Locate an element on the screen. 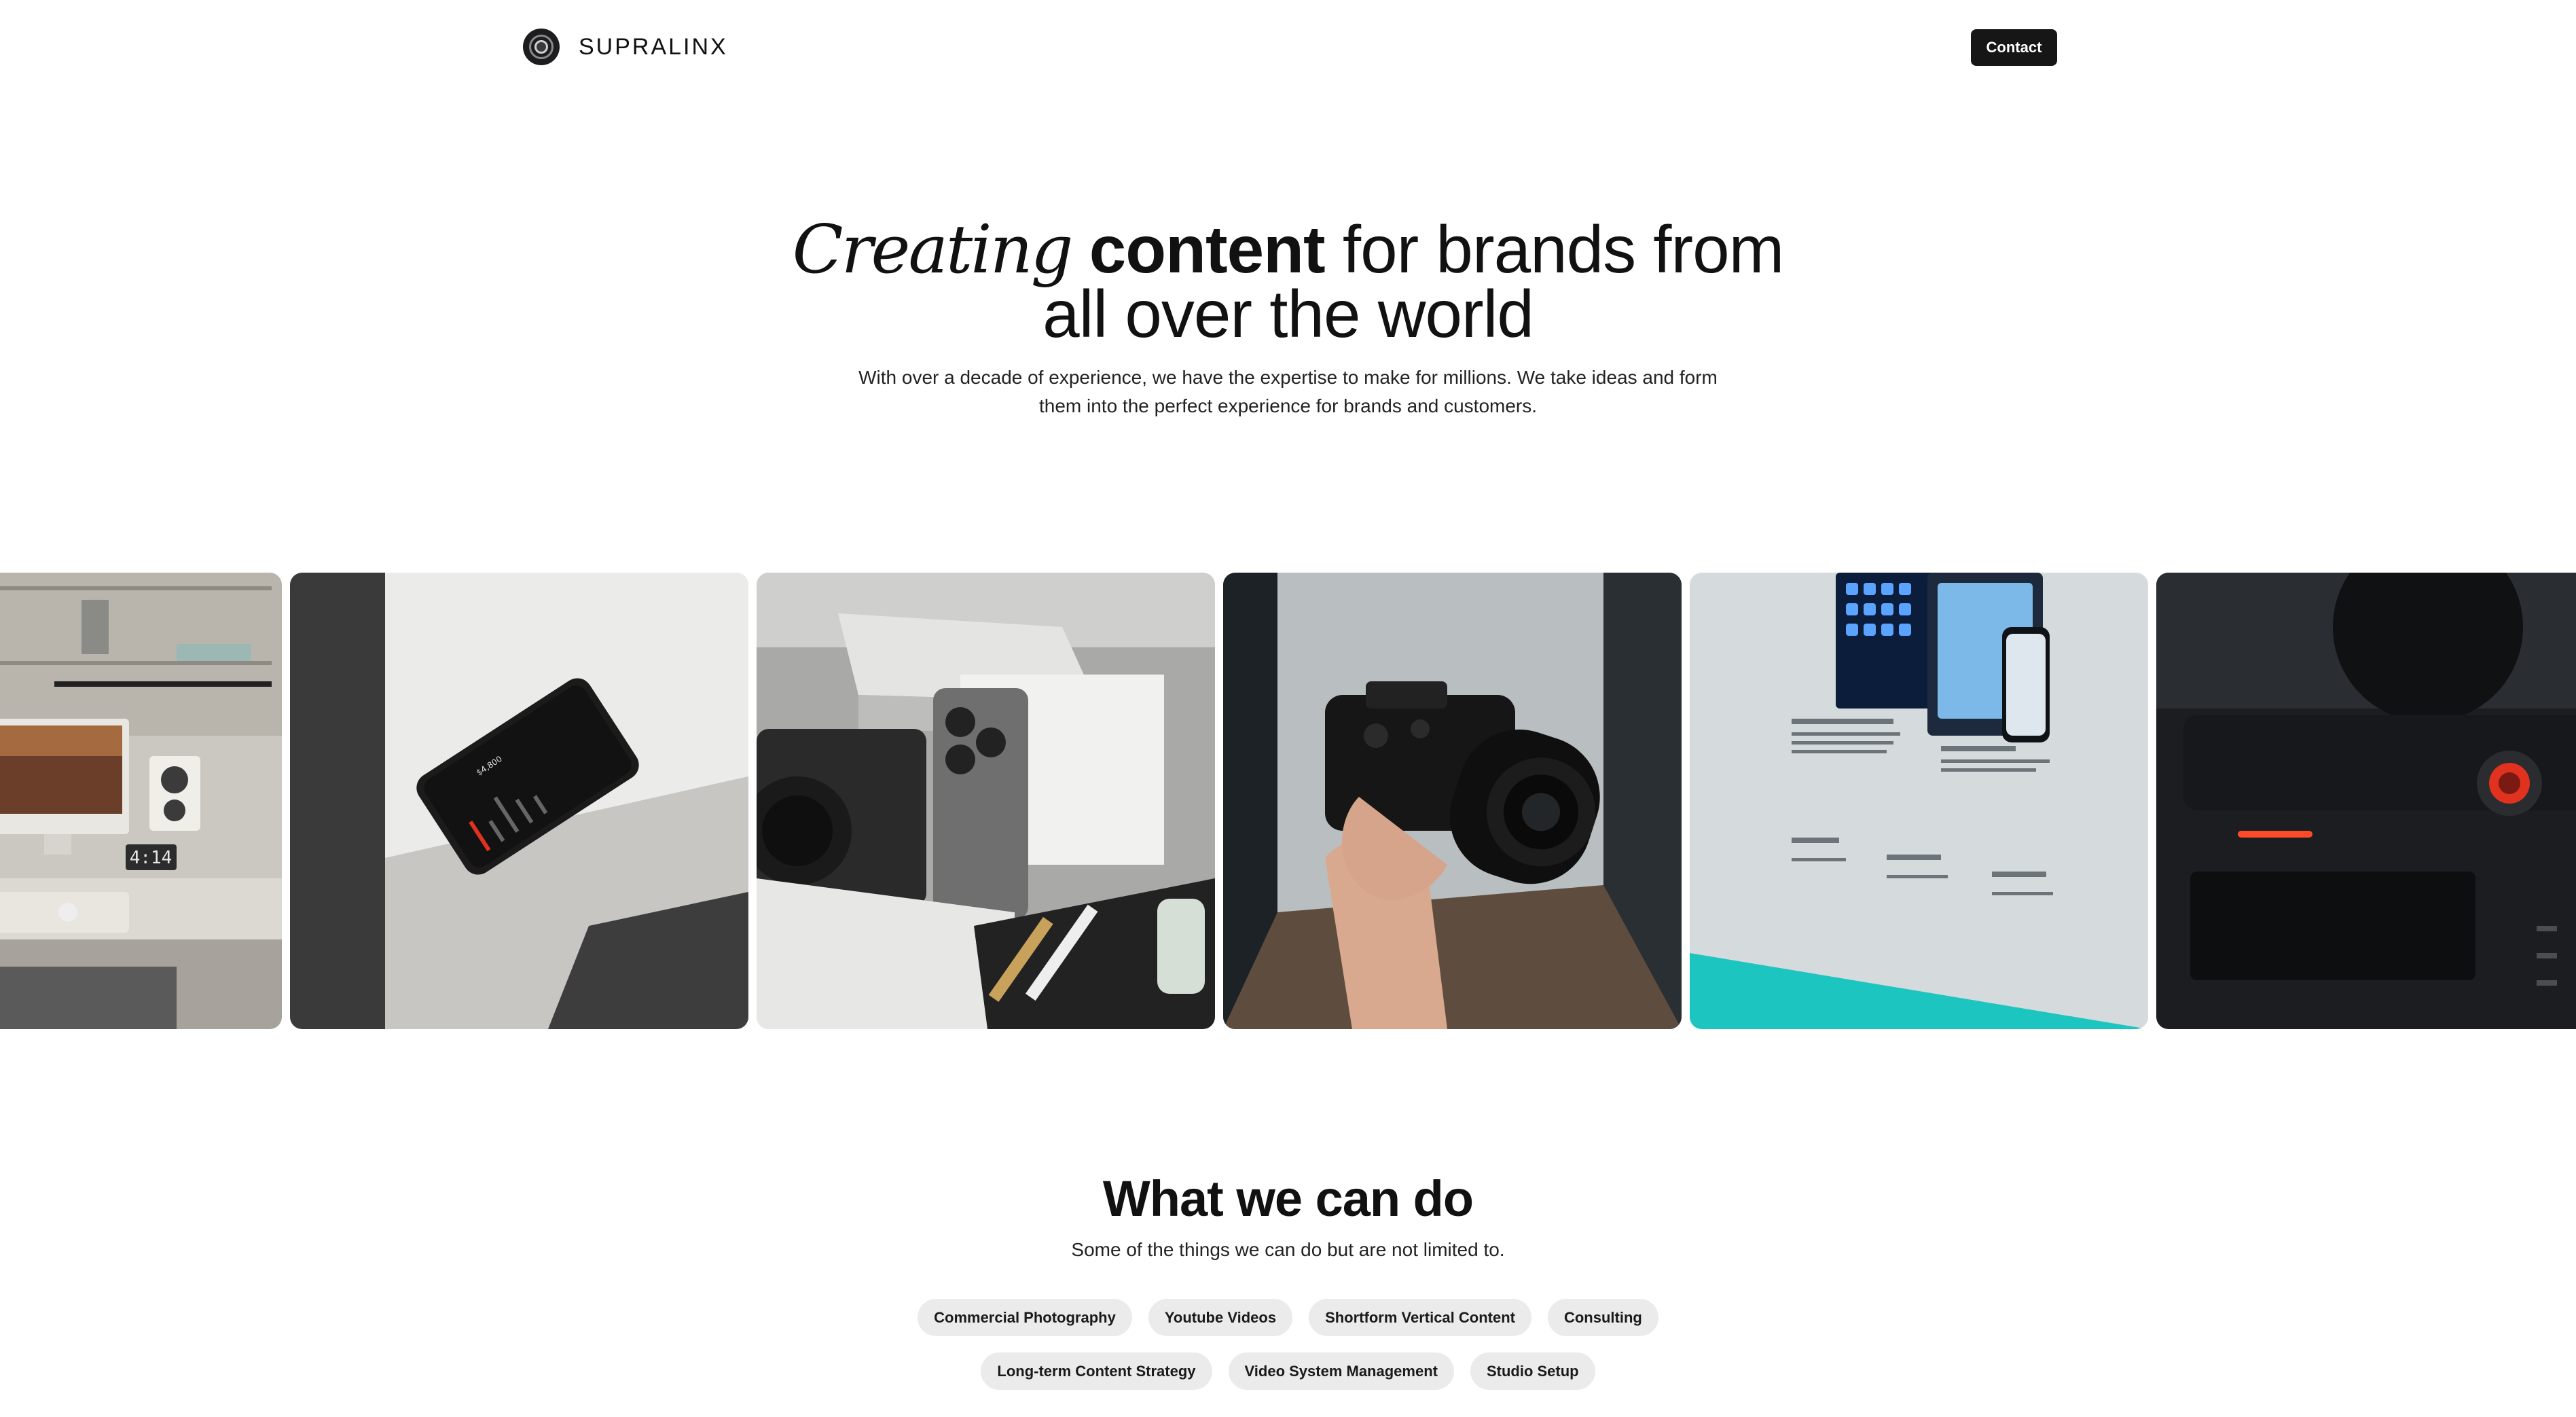 The width and height of the screenshot is (2576, 1417). svg-text: 4:14 is located at coordinates (151, 858).